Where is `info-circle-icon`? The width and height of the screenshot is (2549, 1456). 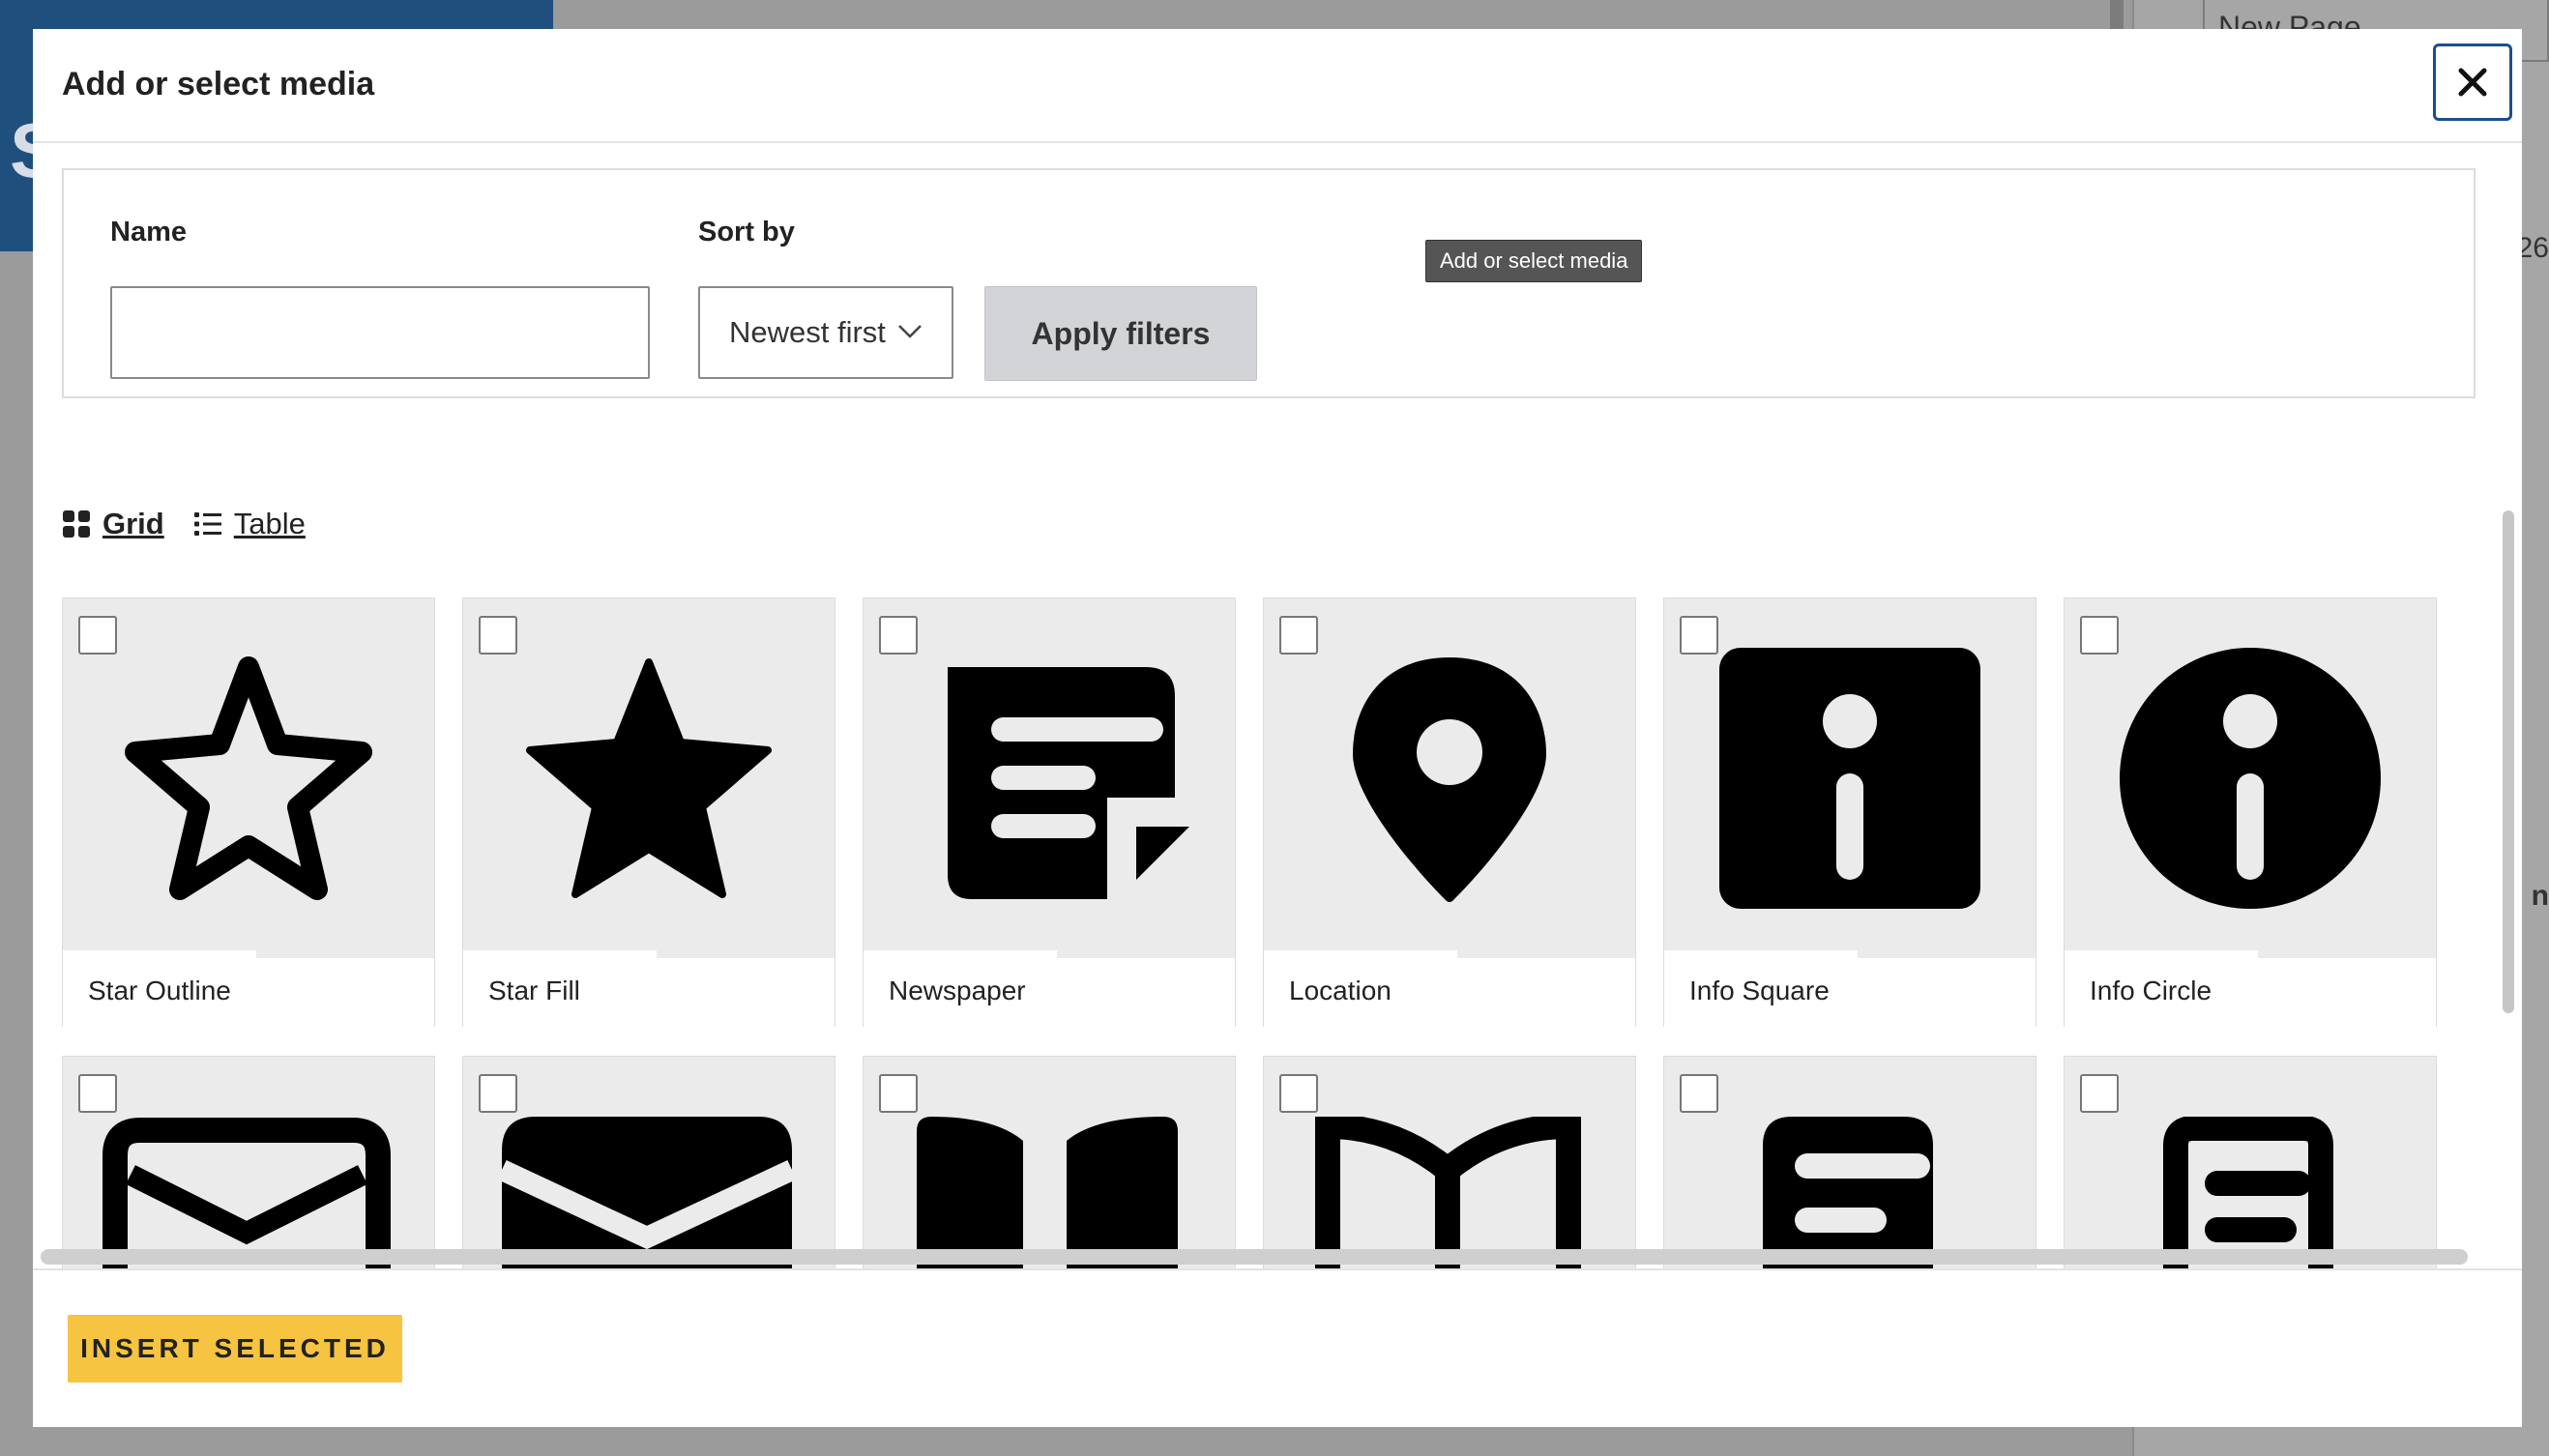
info-circle-icon is located at coordinates (2250, 779).